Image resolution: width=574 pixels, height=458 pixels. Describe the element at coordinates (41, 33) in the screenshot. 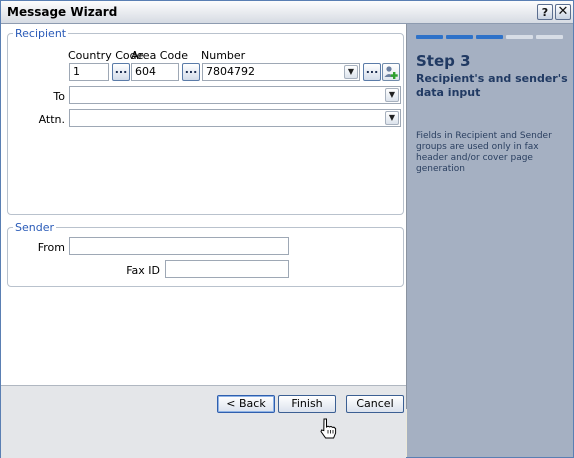

I see `recipient-group-title: Recipient` at that location.